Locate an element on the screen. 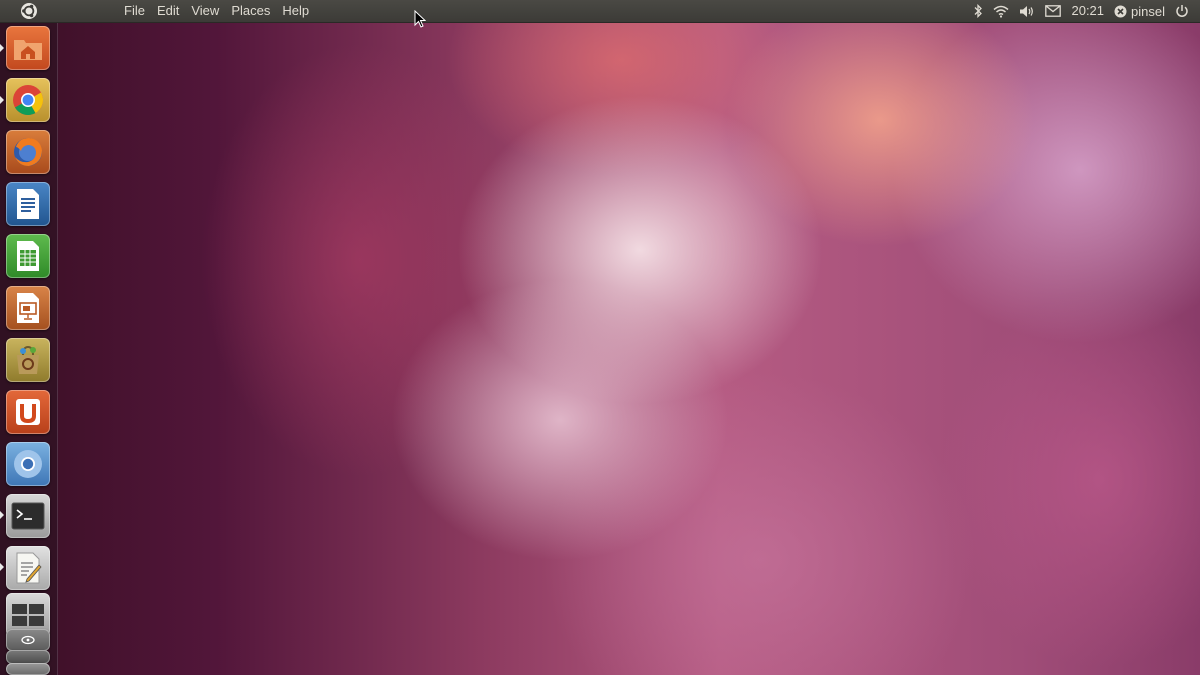 The width and height of the screenshot is (1200, 675). mouse-cursor-icon is located at coordinates (420, 19).